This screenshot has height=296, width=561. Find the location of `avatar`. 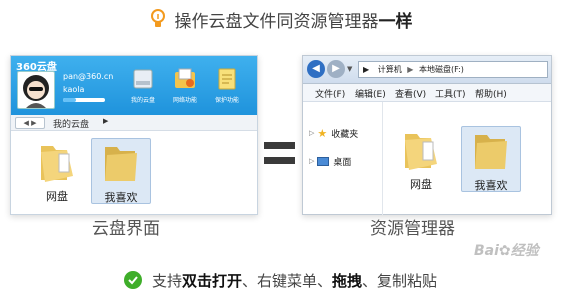

avatar is located at coordinates (36, 90).